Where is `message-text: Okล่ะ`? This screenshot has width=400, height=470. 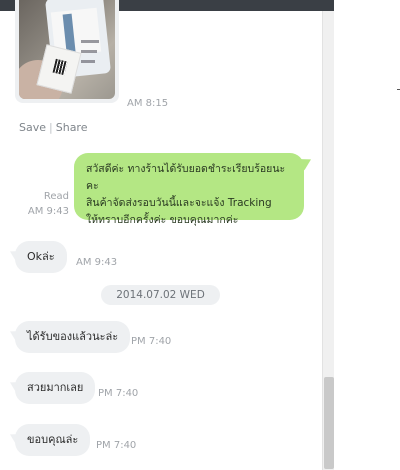
message-text: Okล่ะ is located at coordinates (41, 256).